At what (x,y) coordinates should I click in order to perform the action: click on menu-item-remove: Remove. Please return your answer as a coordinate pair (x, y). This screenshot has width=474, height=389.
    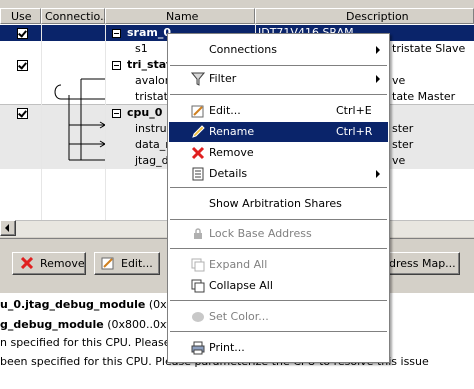
    Looking at the image, I should click on (278, 153).